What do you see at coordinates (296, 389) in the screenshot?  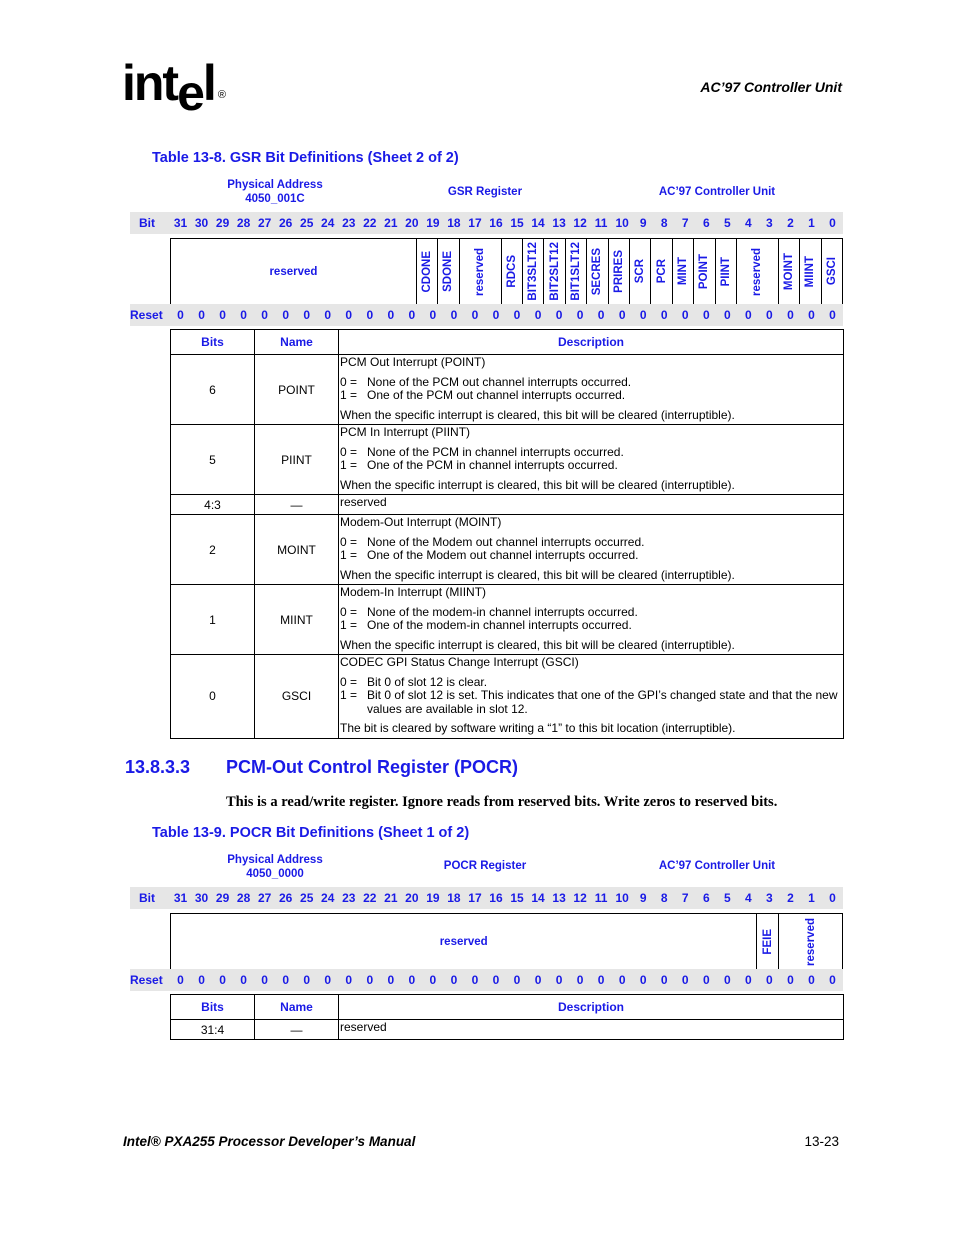 I see `row-name: POINT` at bounding box center [296, 389].